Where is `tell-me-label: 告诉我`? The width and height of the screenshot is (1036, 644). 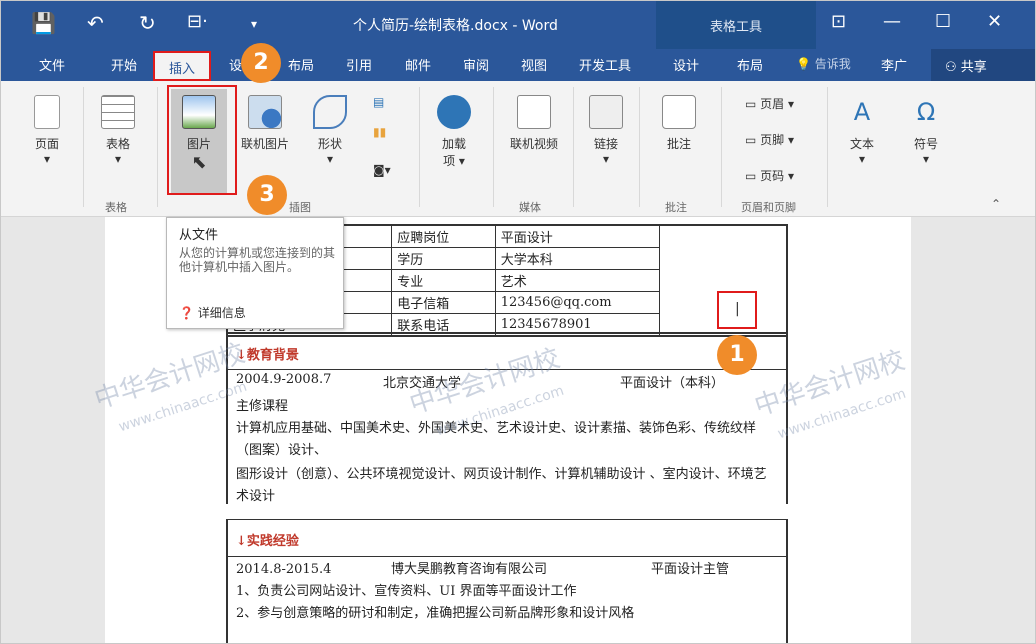
tell-me-label: 告诉我 is located at coordinates (832, 64).